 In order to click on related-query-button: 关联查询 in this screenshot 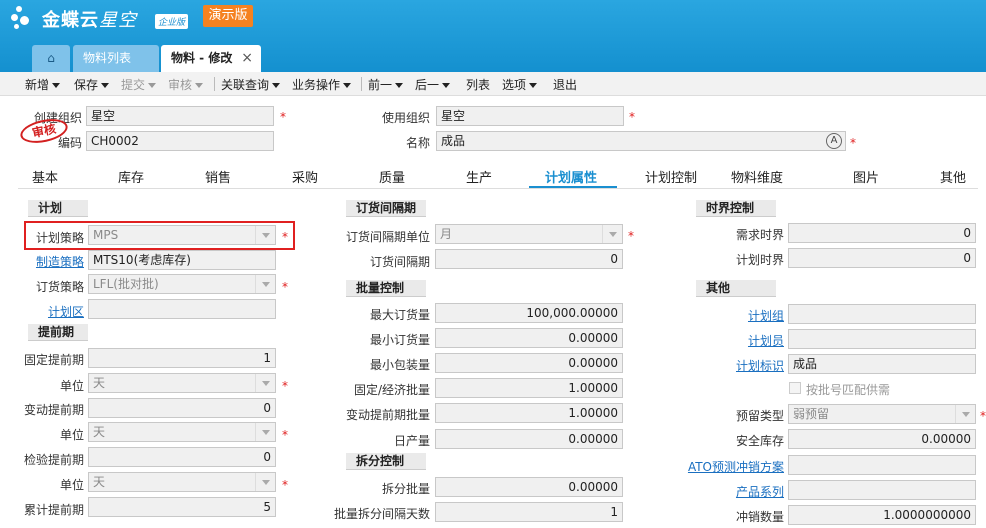, I will do `click(251, 84)`.